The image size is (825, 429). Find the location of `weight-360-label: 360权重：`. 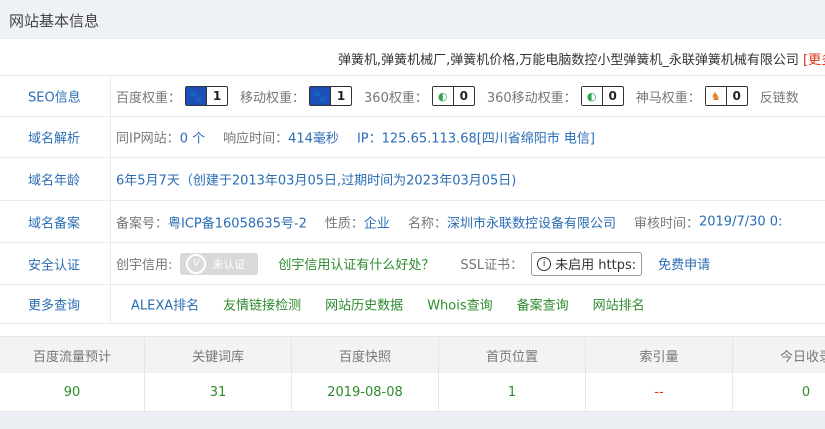

weight-360-label: 360权重： is located at coordinates (396, 98).